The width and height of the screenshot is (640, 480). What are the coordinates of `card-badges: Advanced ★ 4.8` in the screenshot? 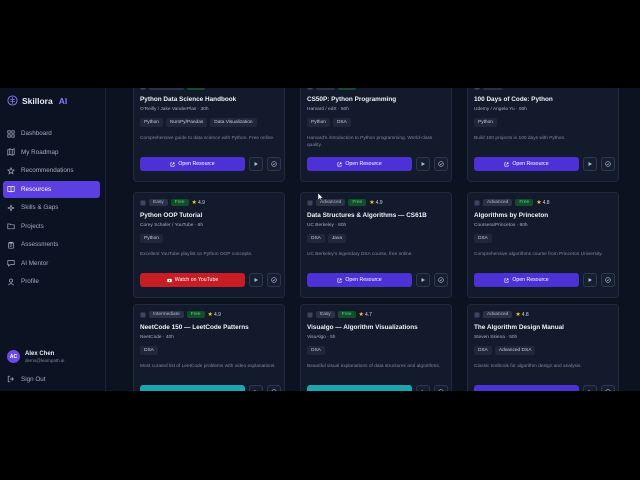 It's located at (501, 314).